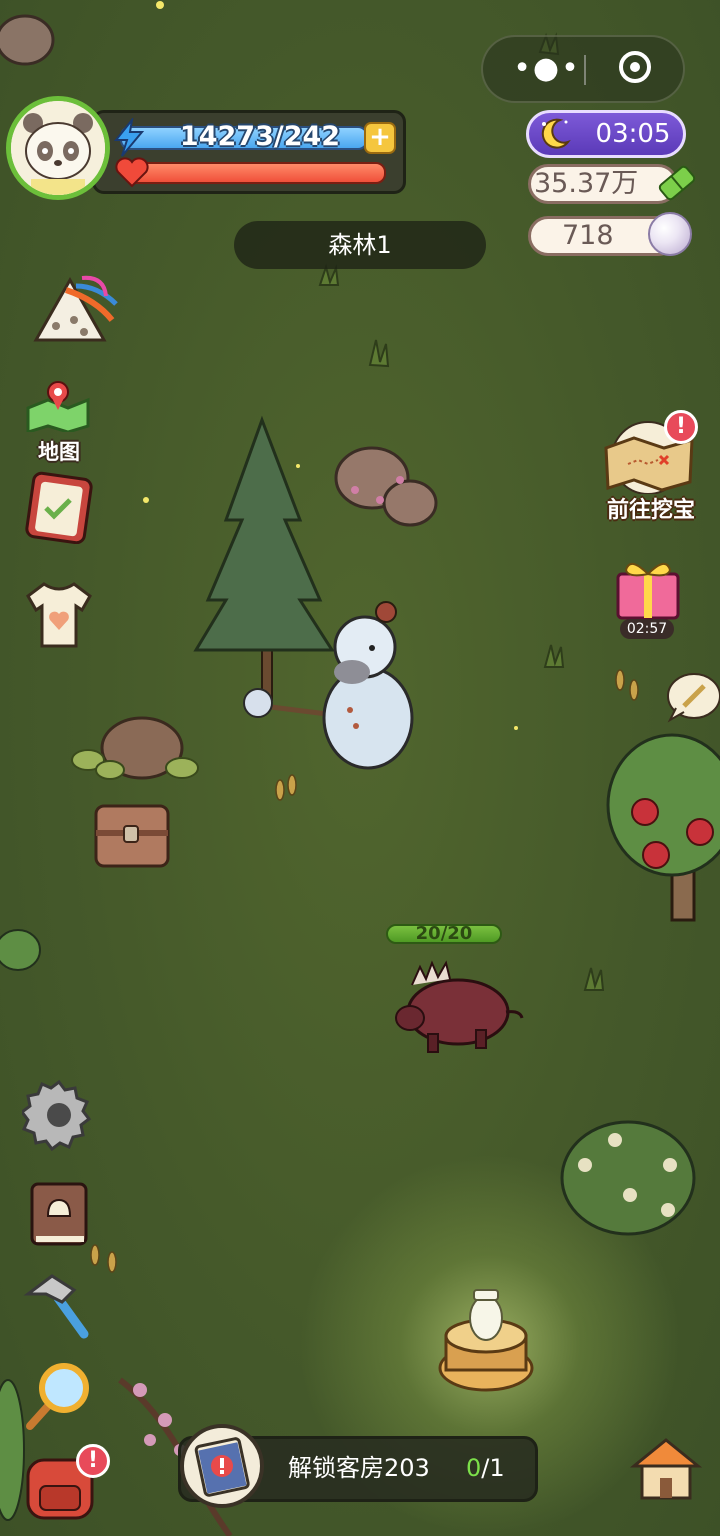 The image size is (720, 1536). I want to click on wheat-bubble-icon, so click(692, 698).